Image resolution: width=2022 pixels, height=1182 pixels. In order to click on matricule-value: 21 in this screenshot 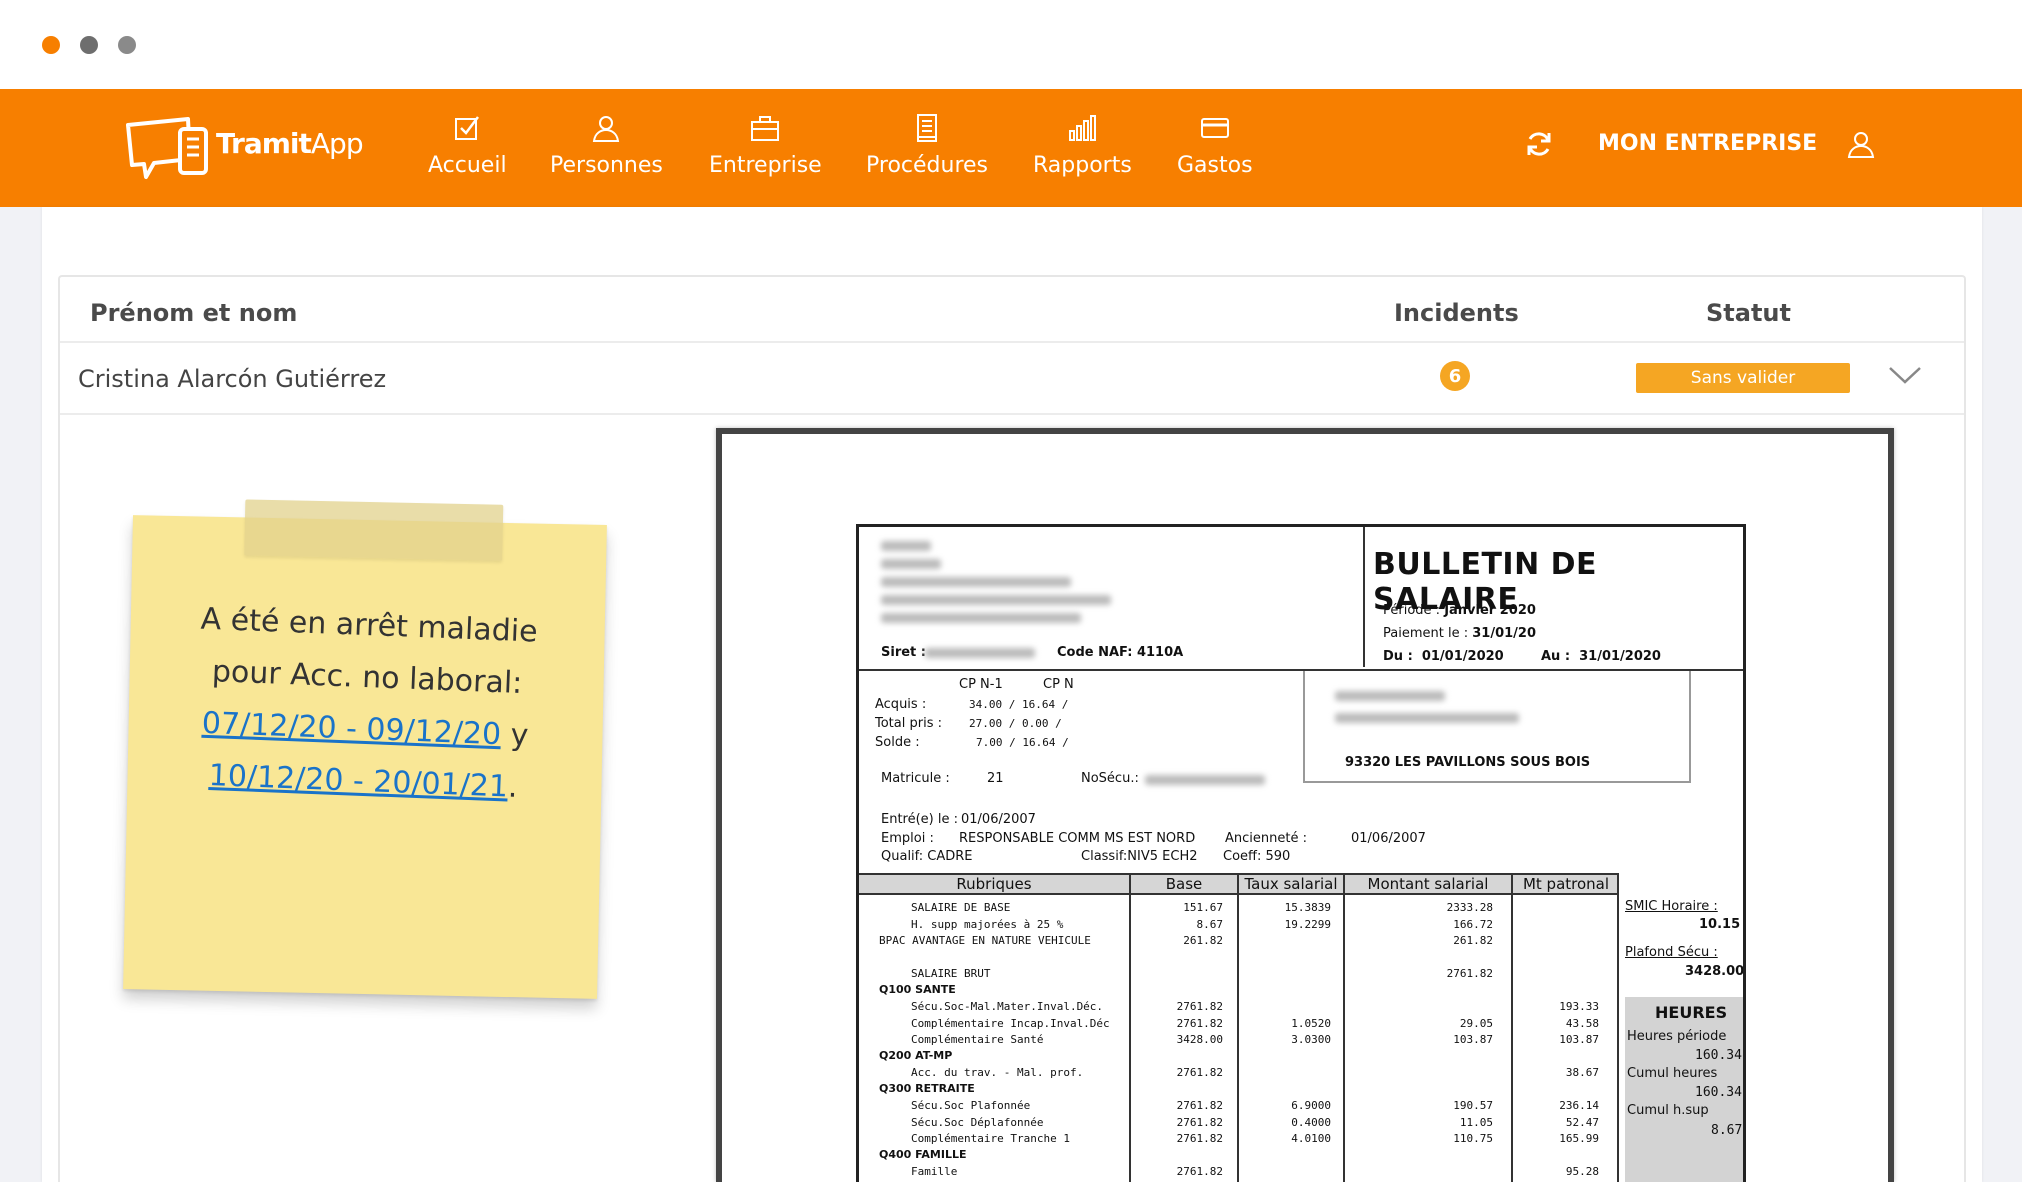, I will do `click(995, 778)`.